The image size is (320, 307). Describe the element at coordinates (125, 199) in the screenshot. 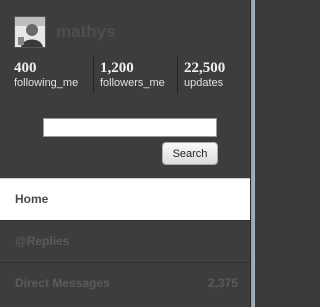

I see `nav-item-home: Home` at that location.